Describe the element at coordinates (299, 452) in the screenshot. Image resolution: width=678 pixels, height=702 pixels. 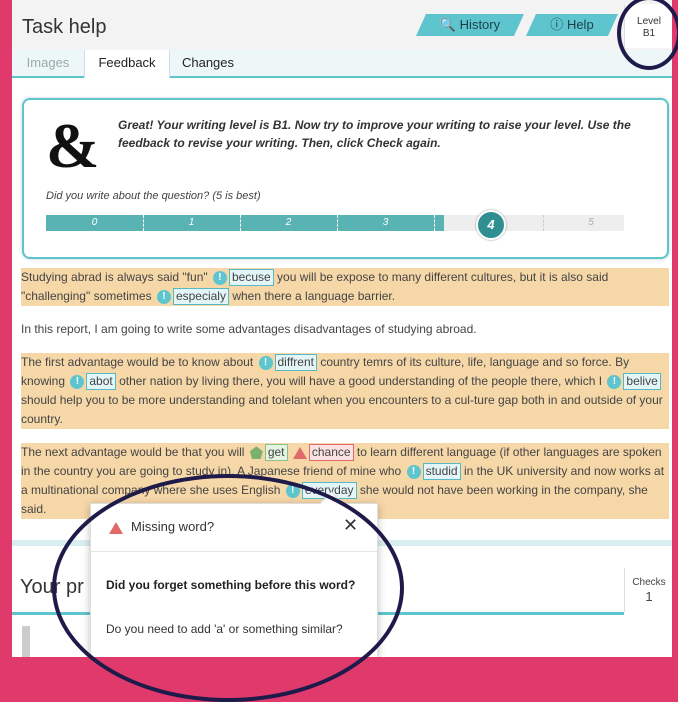
I see `warning-icon` at that location.